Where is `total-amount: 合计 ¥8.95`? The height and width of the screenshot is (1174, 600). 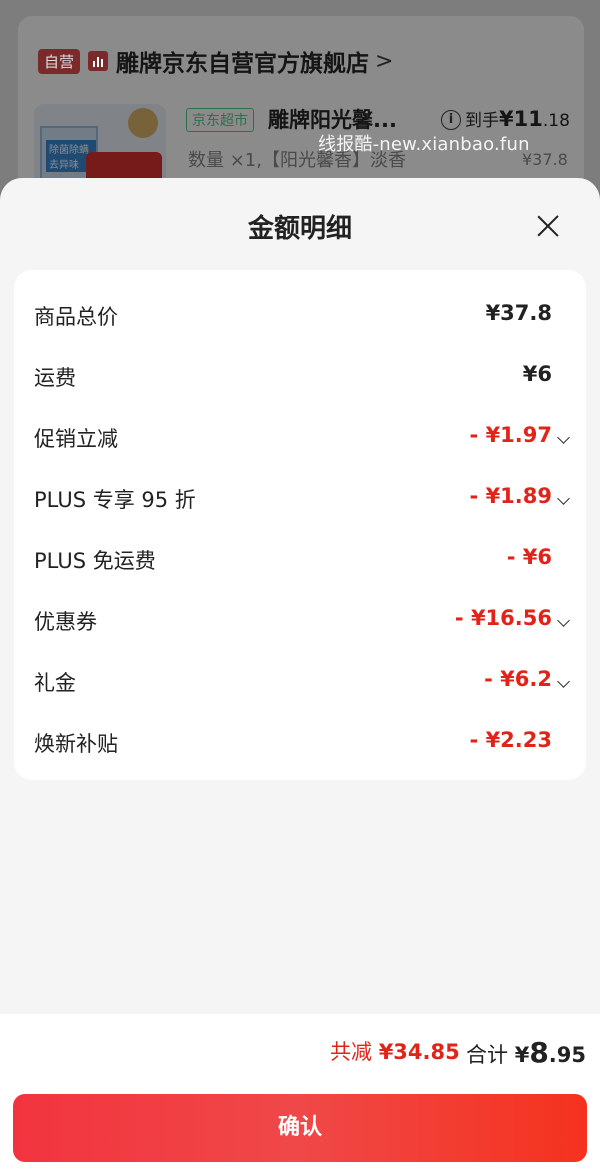
total-amount: 合计 ¥8.95 is located at coordinates (526, 1052).